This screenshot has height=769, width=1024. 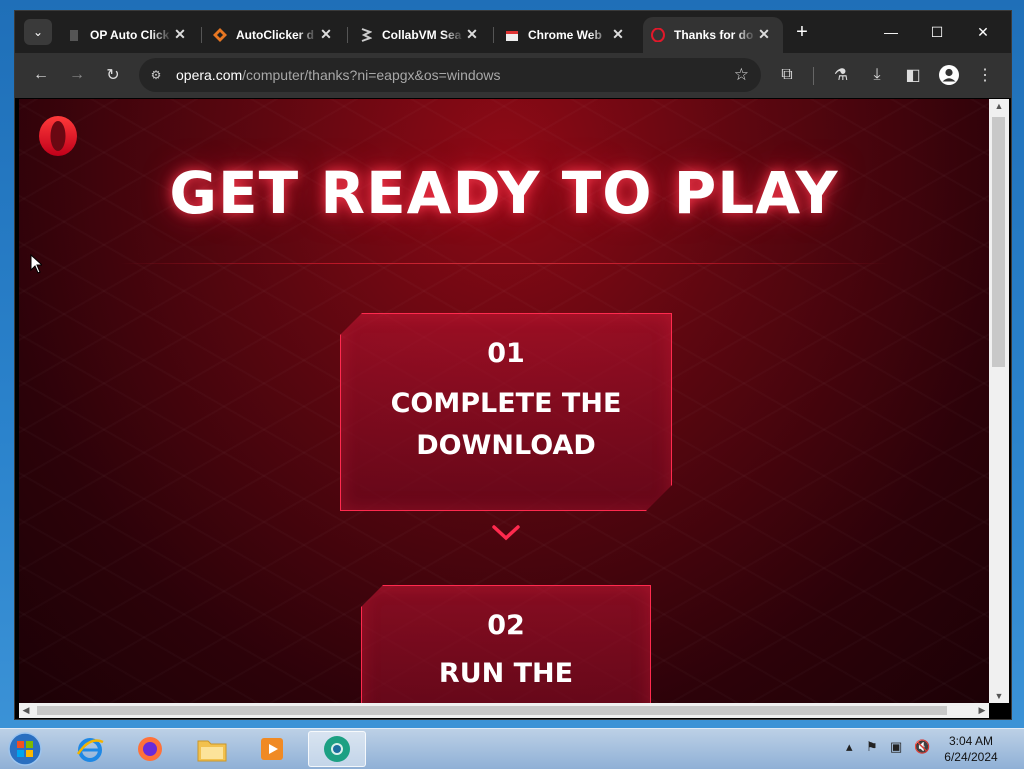 I want to click on minimize-icon: —, so click(x=891, y=32).